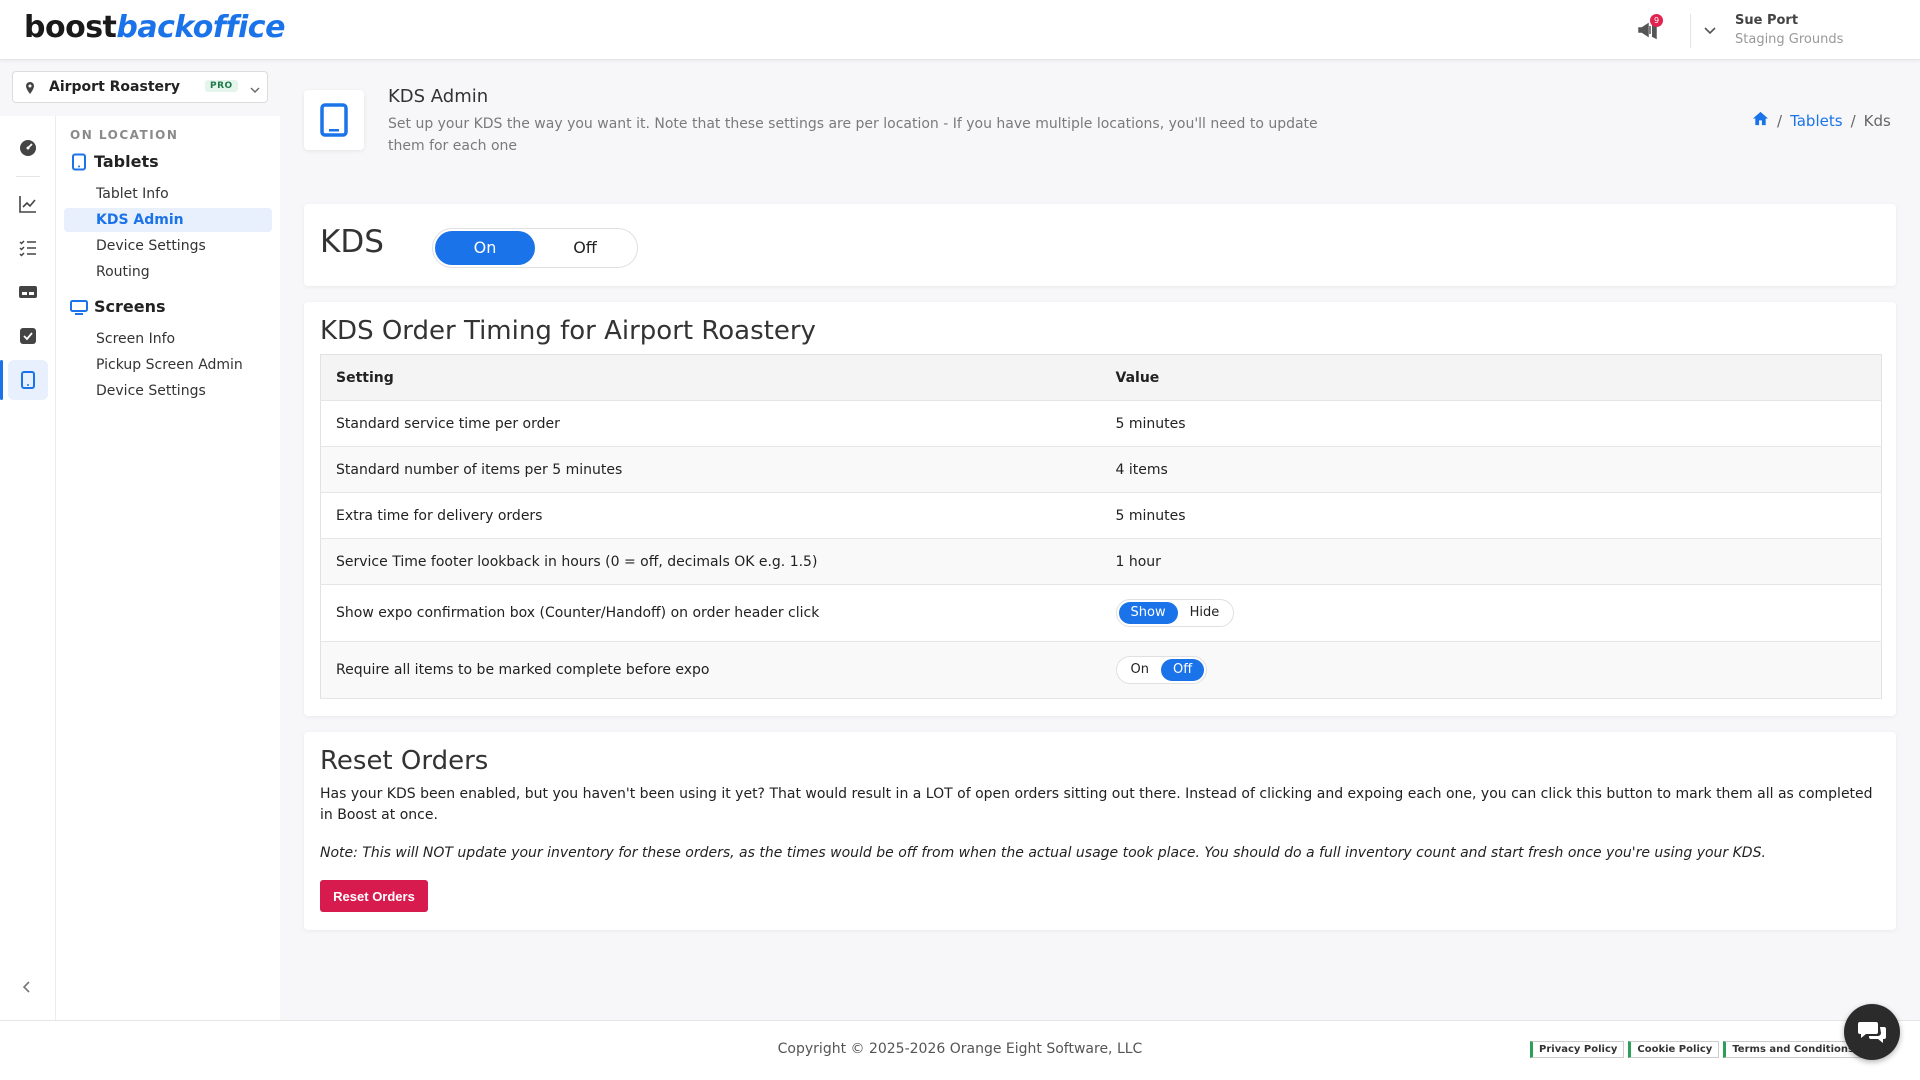 Image resolution: width=1920 pixels, height=1080 pixels. Describe the element at coordinates (28, 568) in the screenshot. I see `icon-rail` at that location.